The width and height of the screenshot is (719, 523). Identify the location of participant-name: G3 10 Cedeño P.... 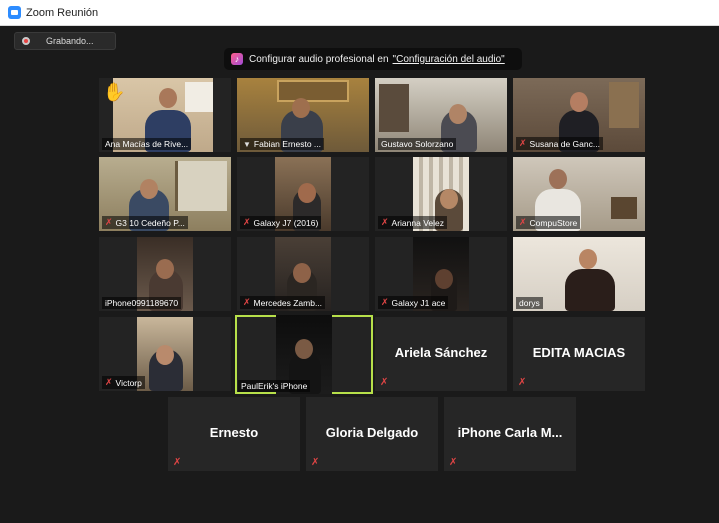
(150, 222).